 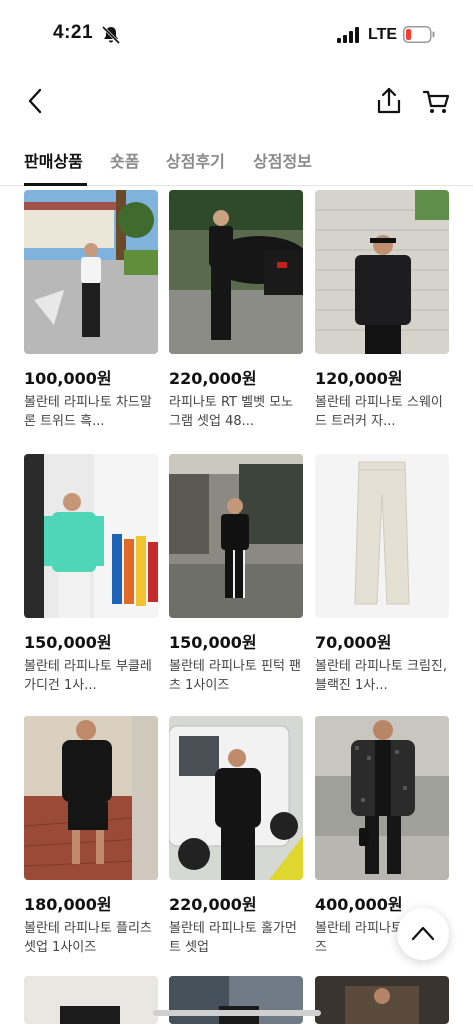 I want to click on signal-icon, so click(x=348, y=35).